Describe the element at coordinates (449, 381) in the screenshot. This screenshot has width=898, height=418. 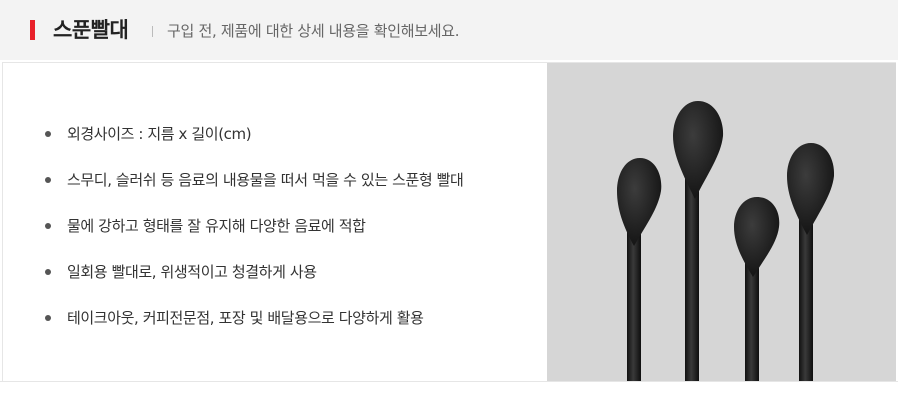
I see `bottom-divider` at that location.